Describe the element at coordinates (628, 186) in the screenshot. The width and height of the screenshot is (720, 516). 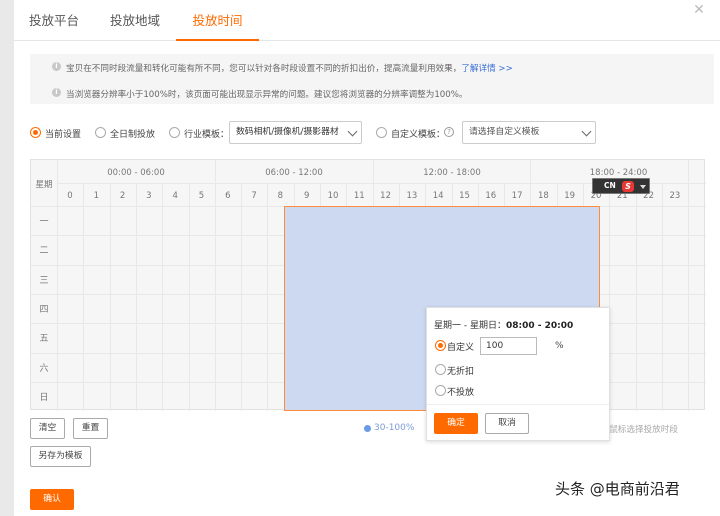
I see `sogou-icon: S` at that location.